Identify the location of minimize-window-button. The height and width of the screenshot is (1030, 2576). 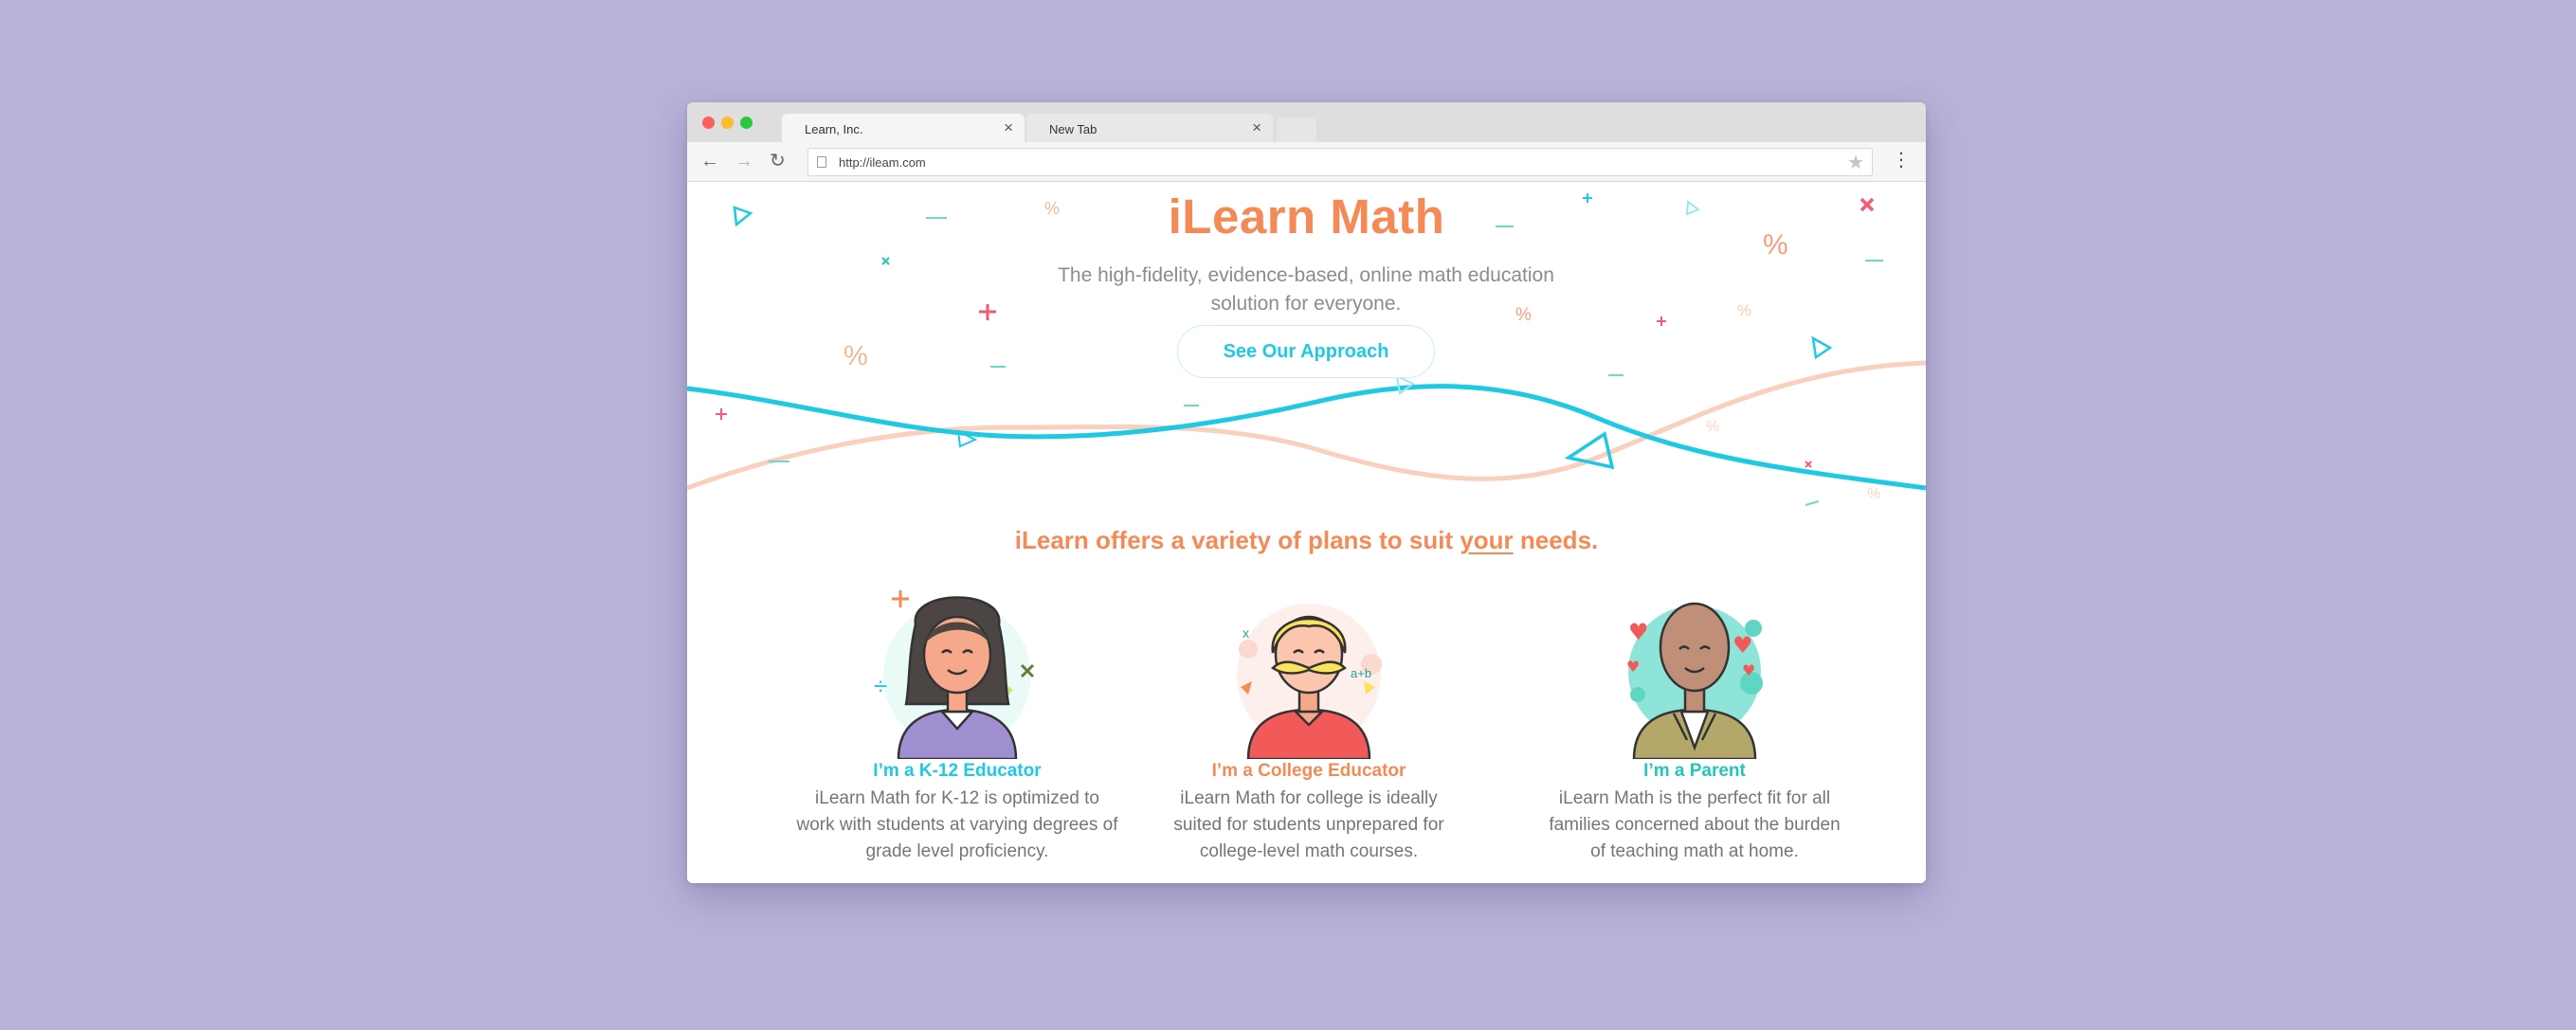
(727, 123).